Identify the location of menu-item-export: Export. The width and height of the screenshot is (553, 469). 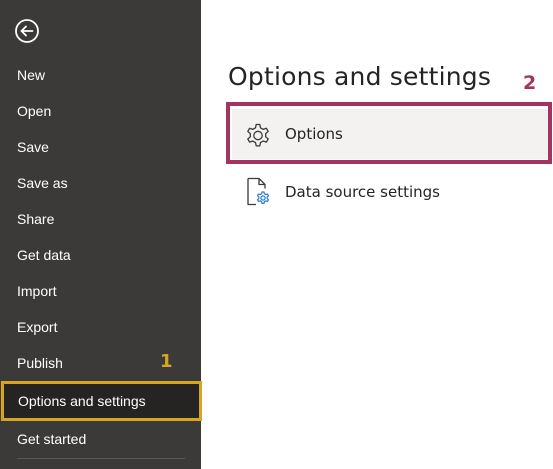
(100, 327).